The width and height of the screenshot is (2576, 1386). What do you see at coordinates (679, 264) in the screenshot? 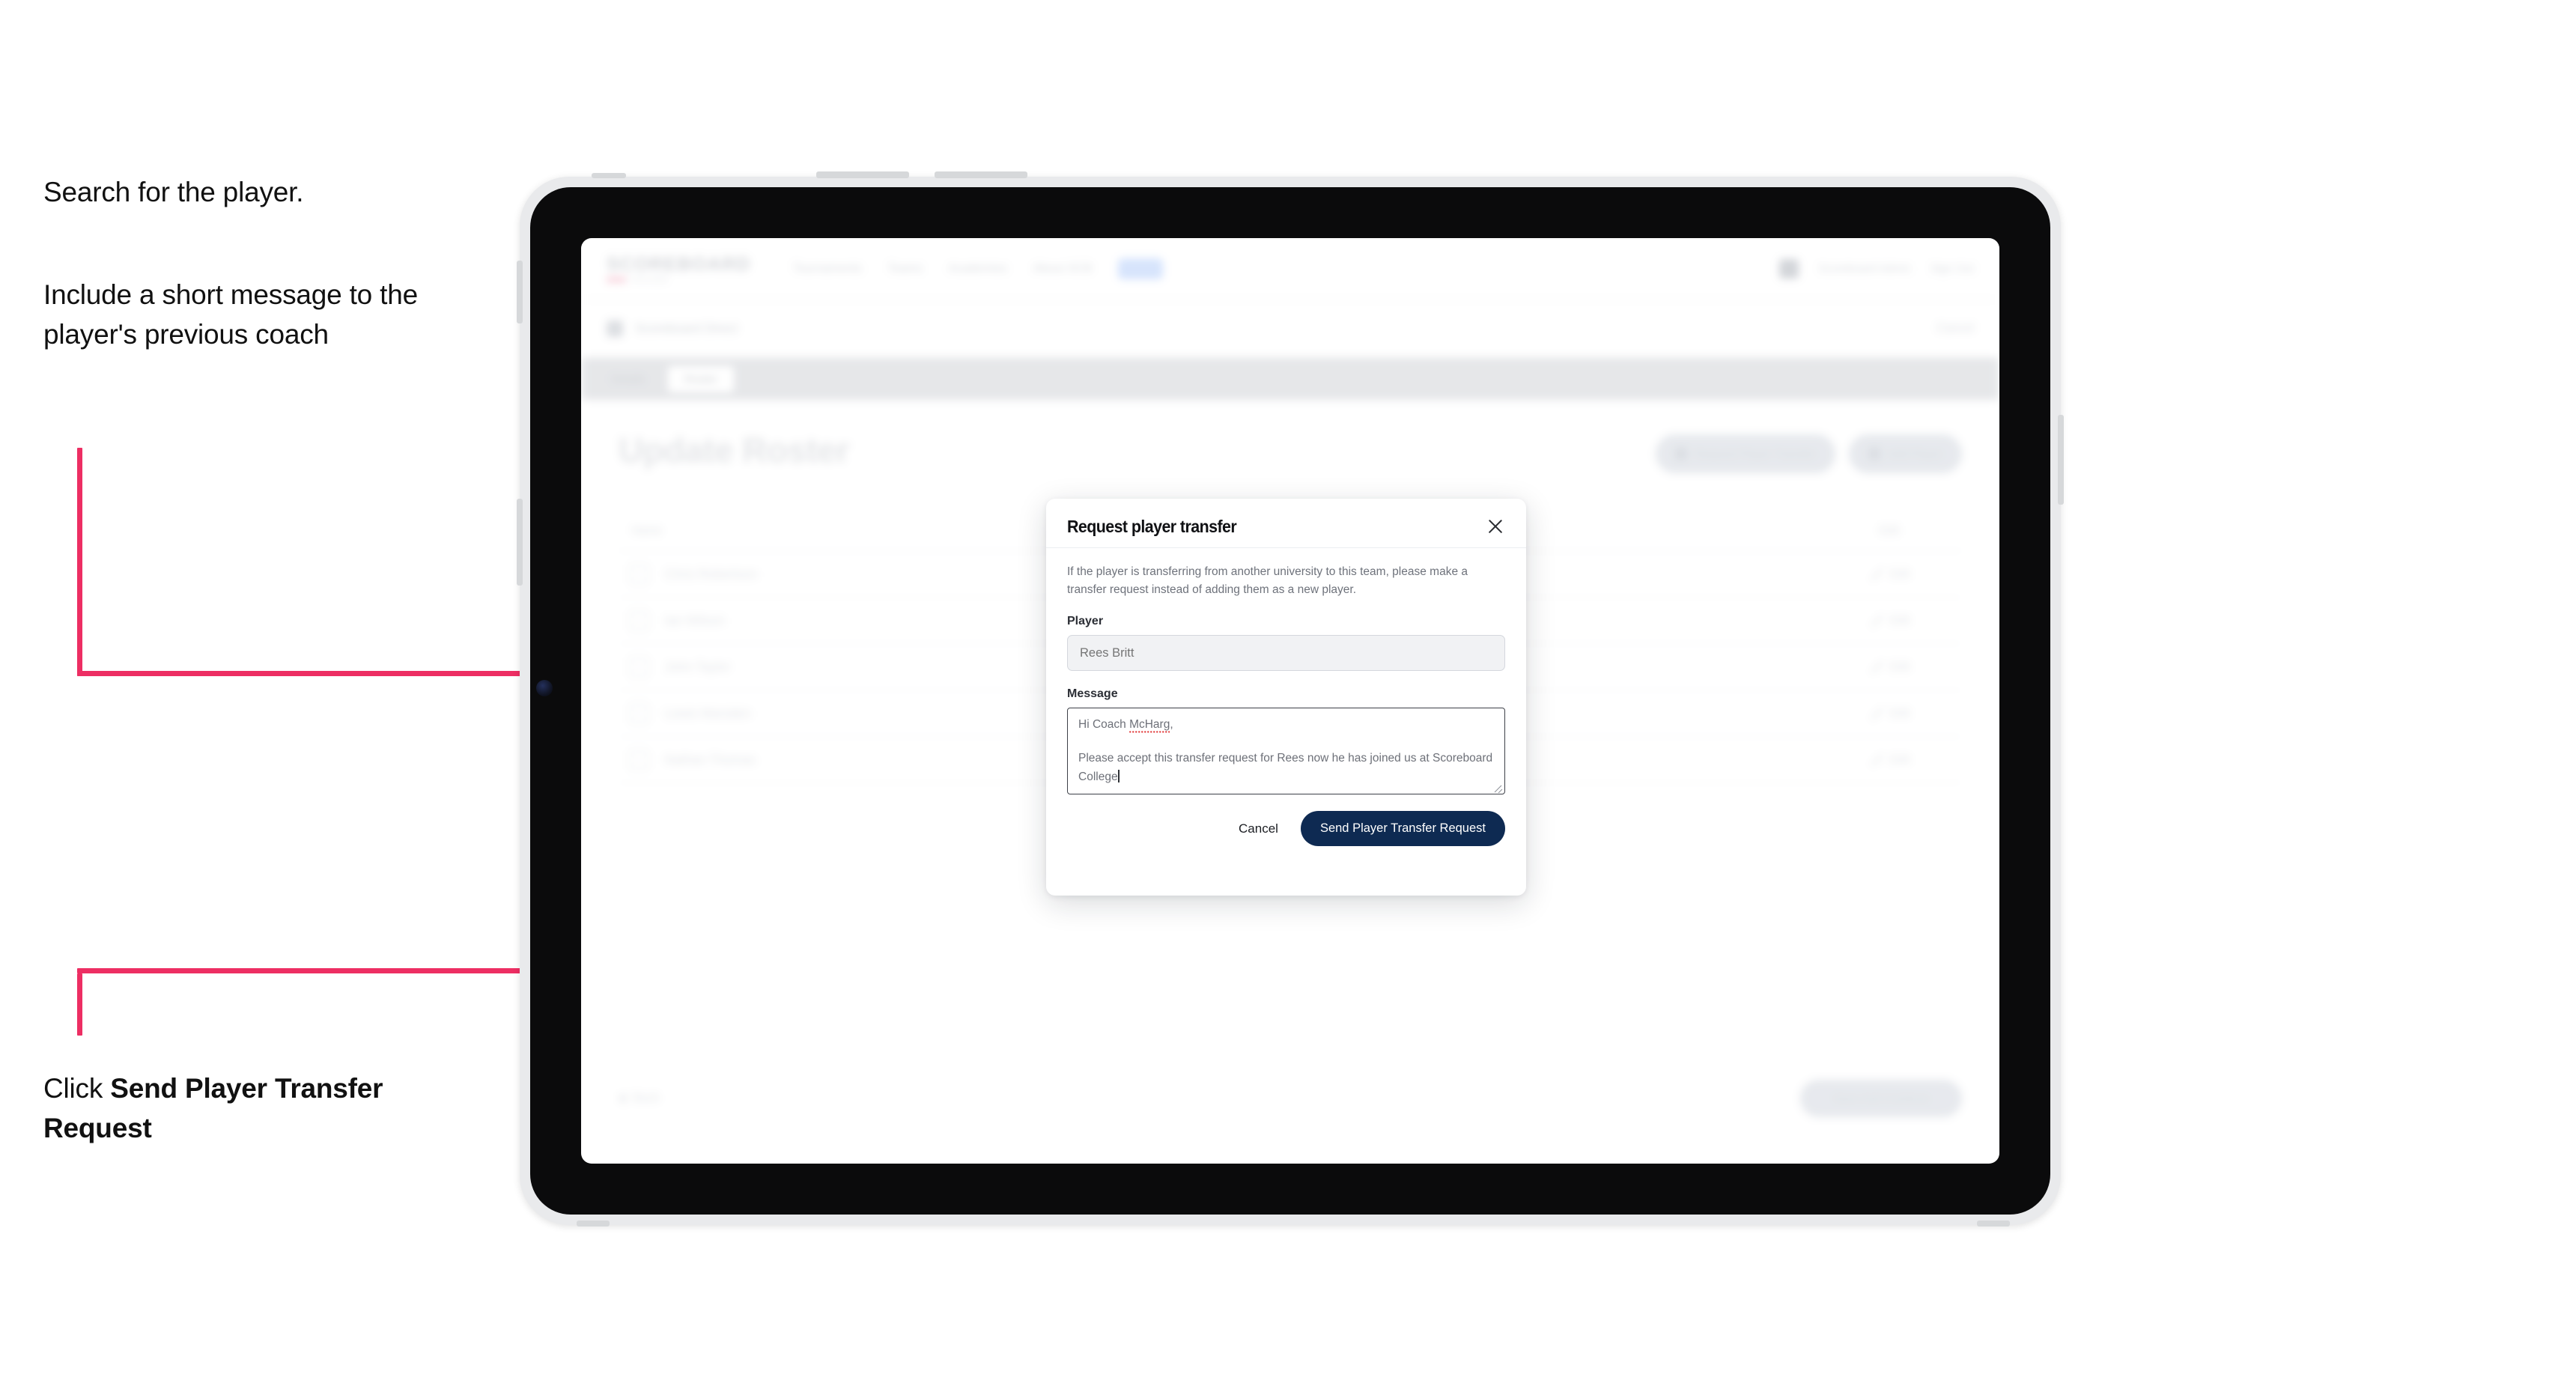
I see `brand-name: SCOREBOARD` at bounding box center [679, 264].